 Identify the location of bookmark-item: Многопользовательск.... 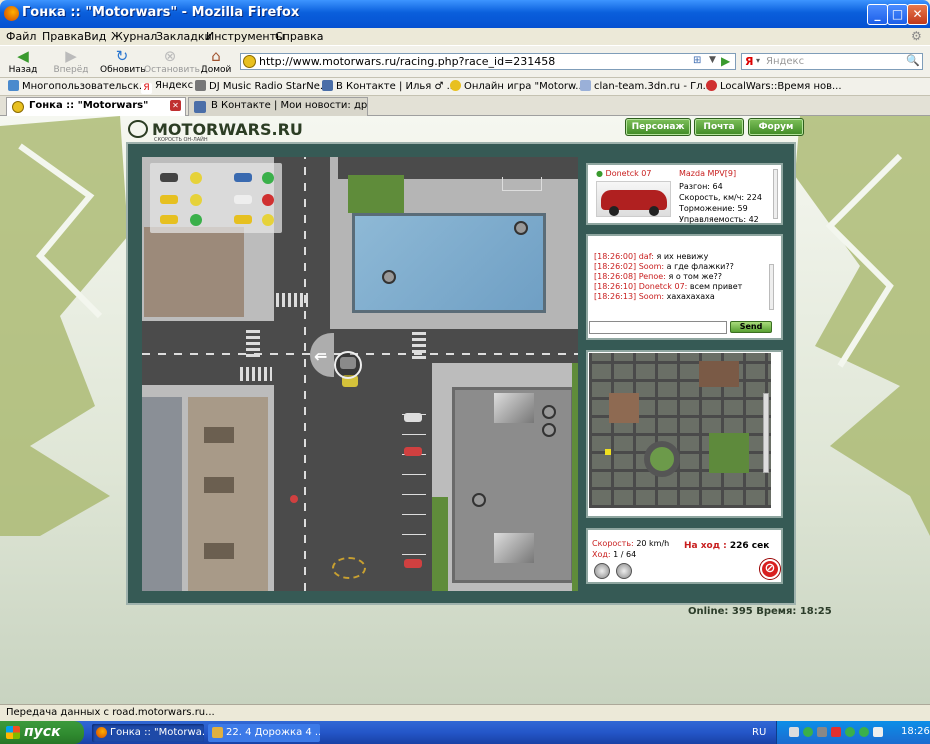
(78, 86).